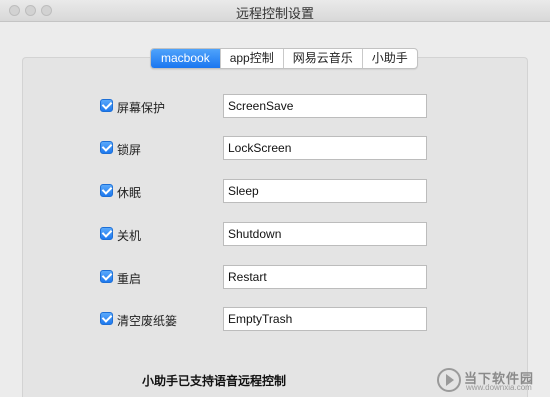 This screenshot has height=397, width=550. Describe the element at coordinates (129, 193) in the screenshot. I see `sleep-label: 休眠` at that location.